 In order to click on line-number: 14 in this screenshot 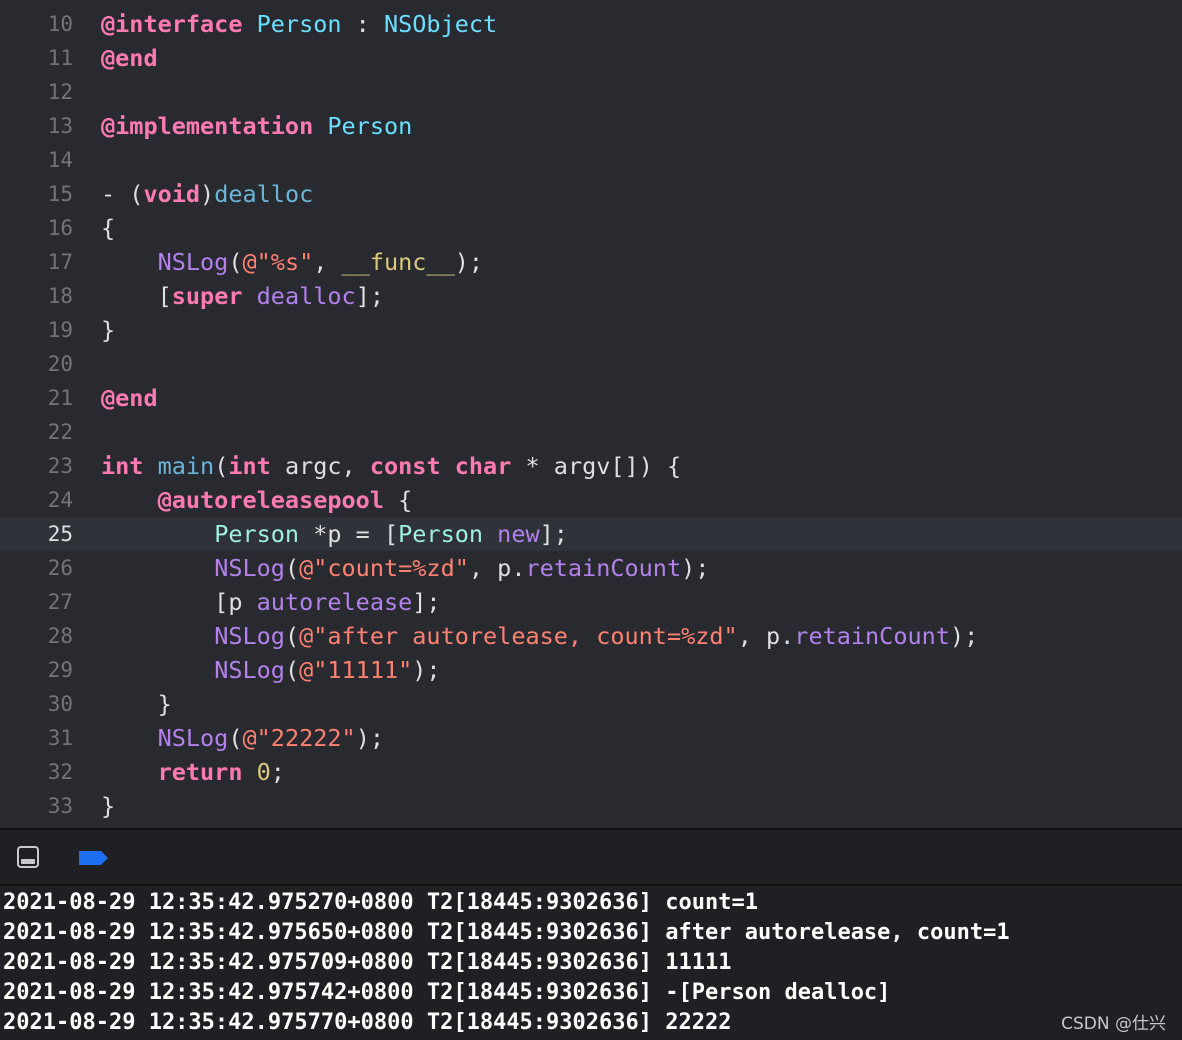, I will do `click(60, 160)`.